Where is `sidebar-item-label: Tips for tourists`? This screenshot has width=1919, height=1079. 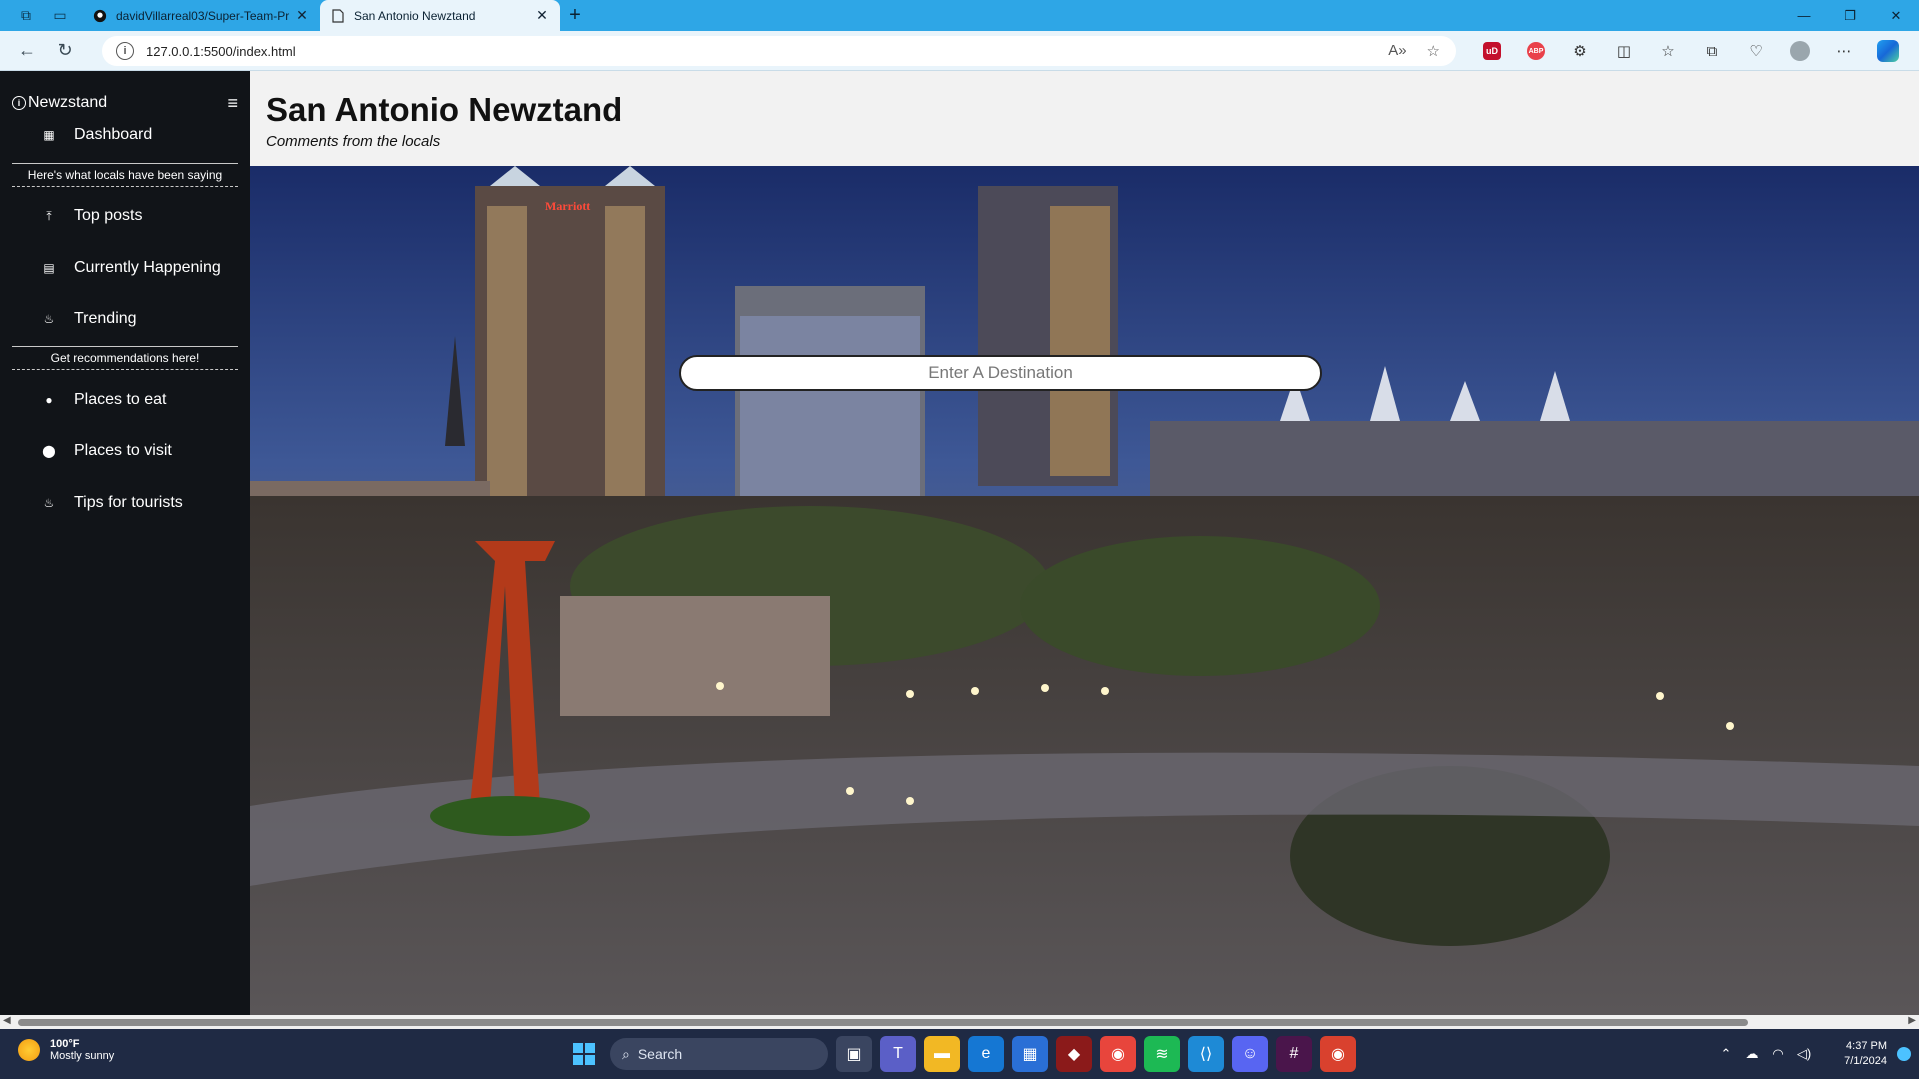 sidebar-item-label: Tips for tourists is located at coordinates (128, 502).